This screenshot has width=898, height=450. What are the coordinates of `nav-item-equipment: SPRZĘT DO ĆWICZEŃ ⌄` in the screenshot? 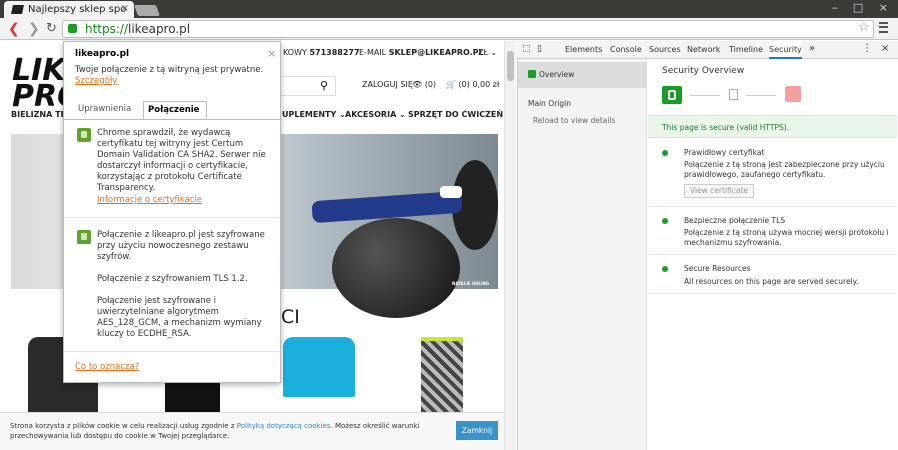 It's located at (460, 114).